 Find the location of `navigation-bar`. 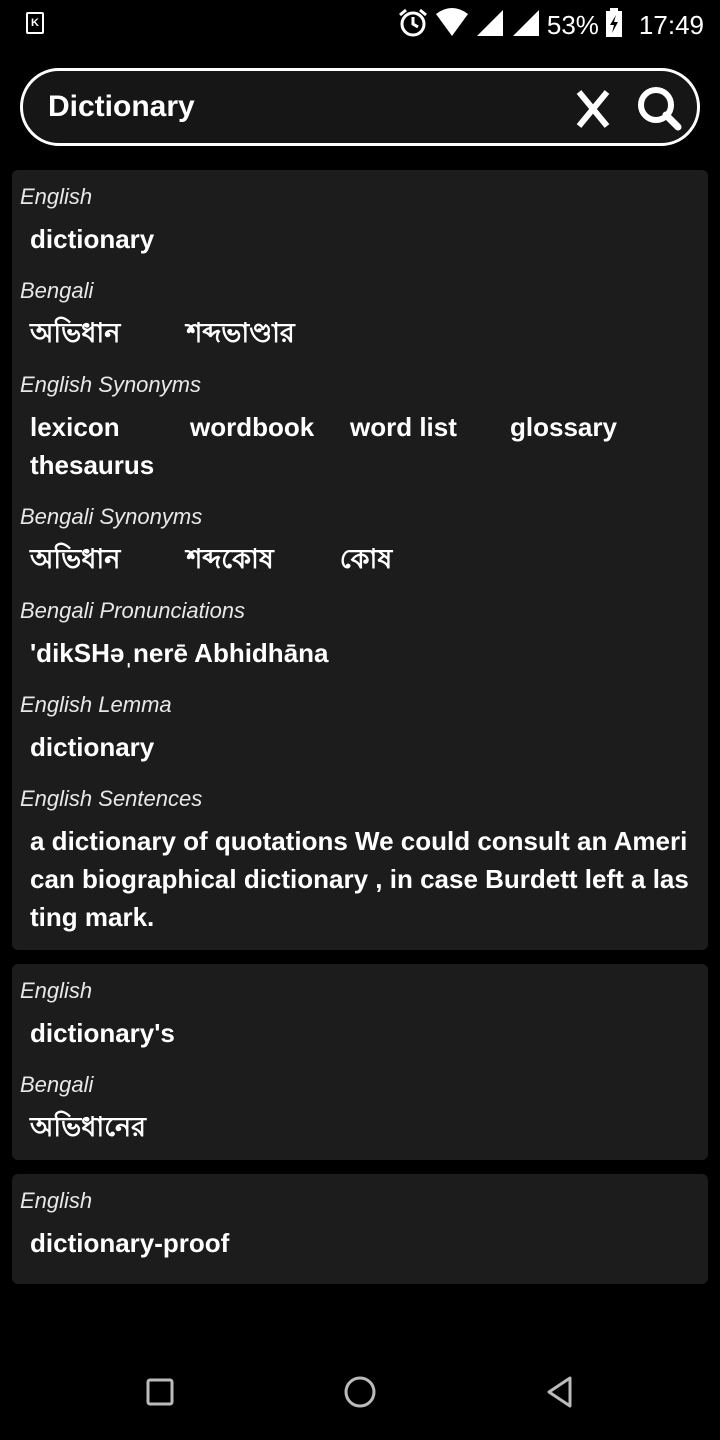

navigation-bar is located at coordinates (360, 1390).